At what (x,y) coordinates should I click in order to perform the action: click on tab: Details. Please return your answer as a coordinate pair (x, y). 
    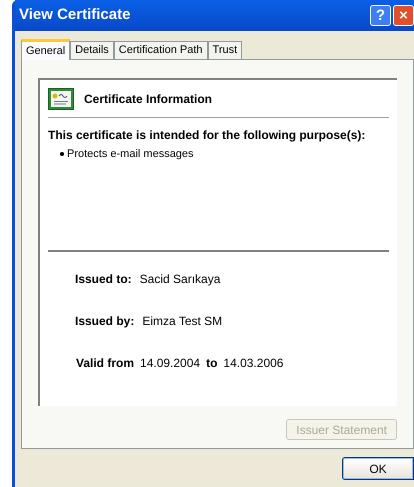
    Looking at the image, I should click on (92, 50).